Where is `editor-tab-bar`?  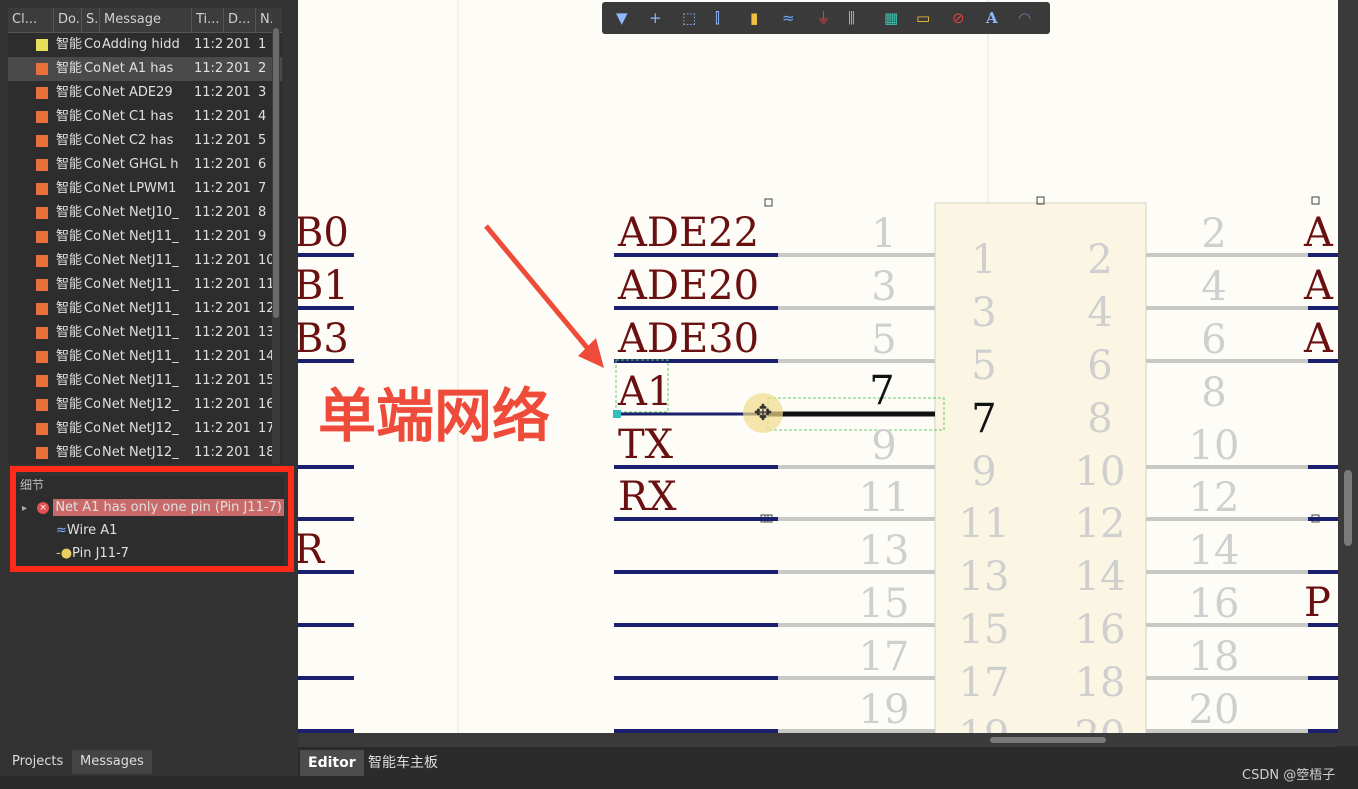 editor-tab-bar is located at coordinates (828, 761).